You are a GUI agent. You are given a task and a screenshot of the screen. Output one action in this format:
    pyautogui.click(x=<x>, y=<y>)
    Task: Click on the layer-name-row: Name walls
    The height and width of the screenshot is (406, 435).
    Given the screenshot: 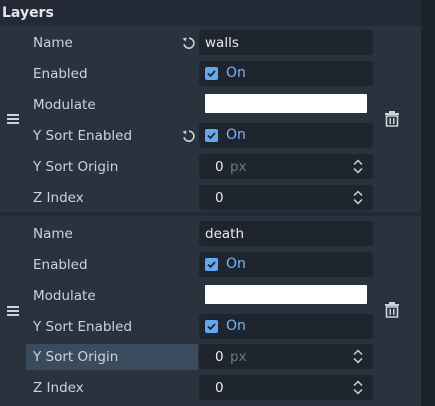 What is the action you would take?
    pyautogui.click(x=201, y=42)
    